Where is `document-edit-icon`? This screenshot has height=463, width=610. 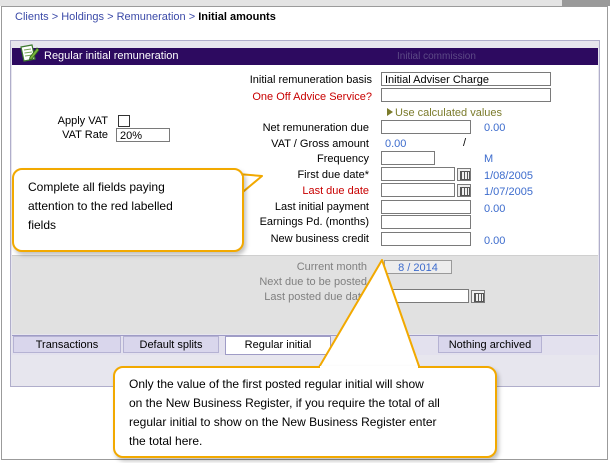
document-edit-icon is located at coordinates (30, 53).